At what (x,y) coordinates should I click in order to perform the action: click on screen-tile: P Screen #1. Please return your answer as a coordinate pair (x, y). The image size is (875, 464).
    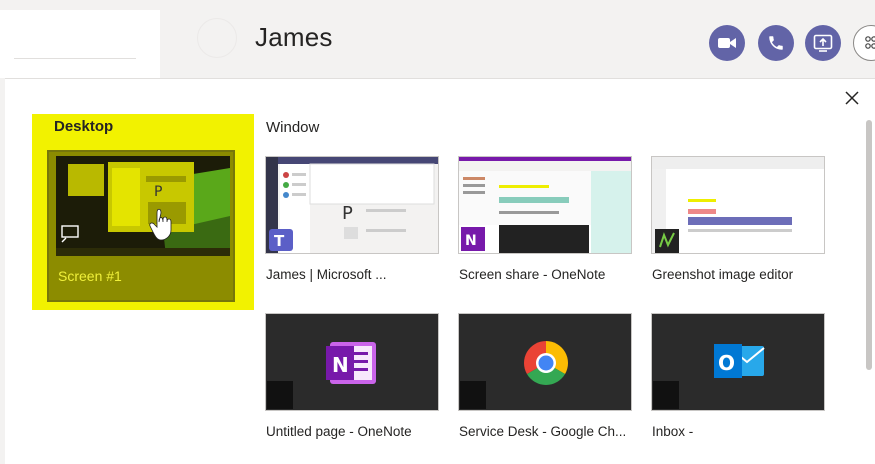
    Looking at the image, I should click on (141, 226).